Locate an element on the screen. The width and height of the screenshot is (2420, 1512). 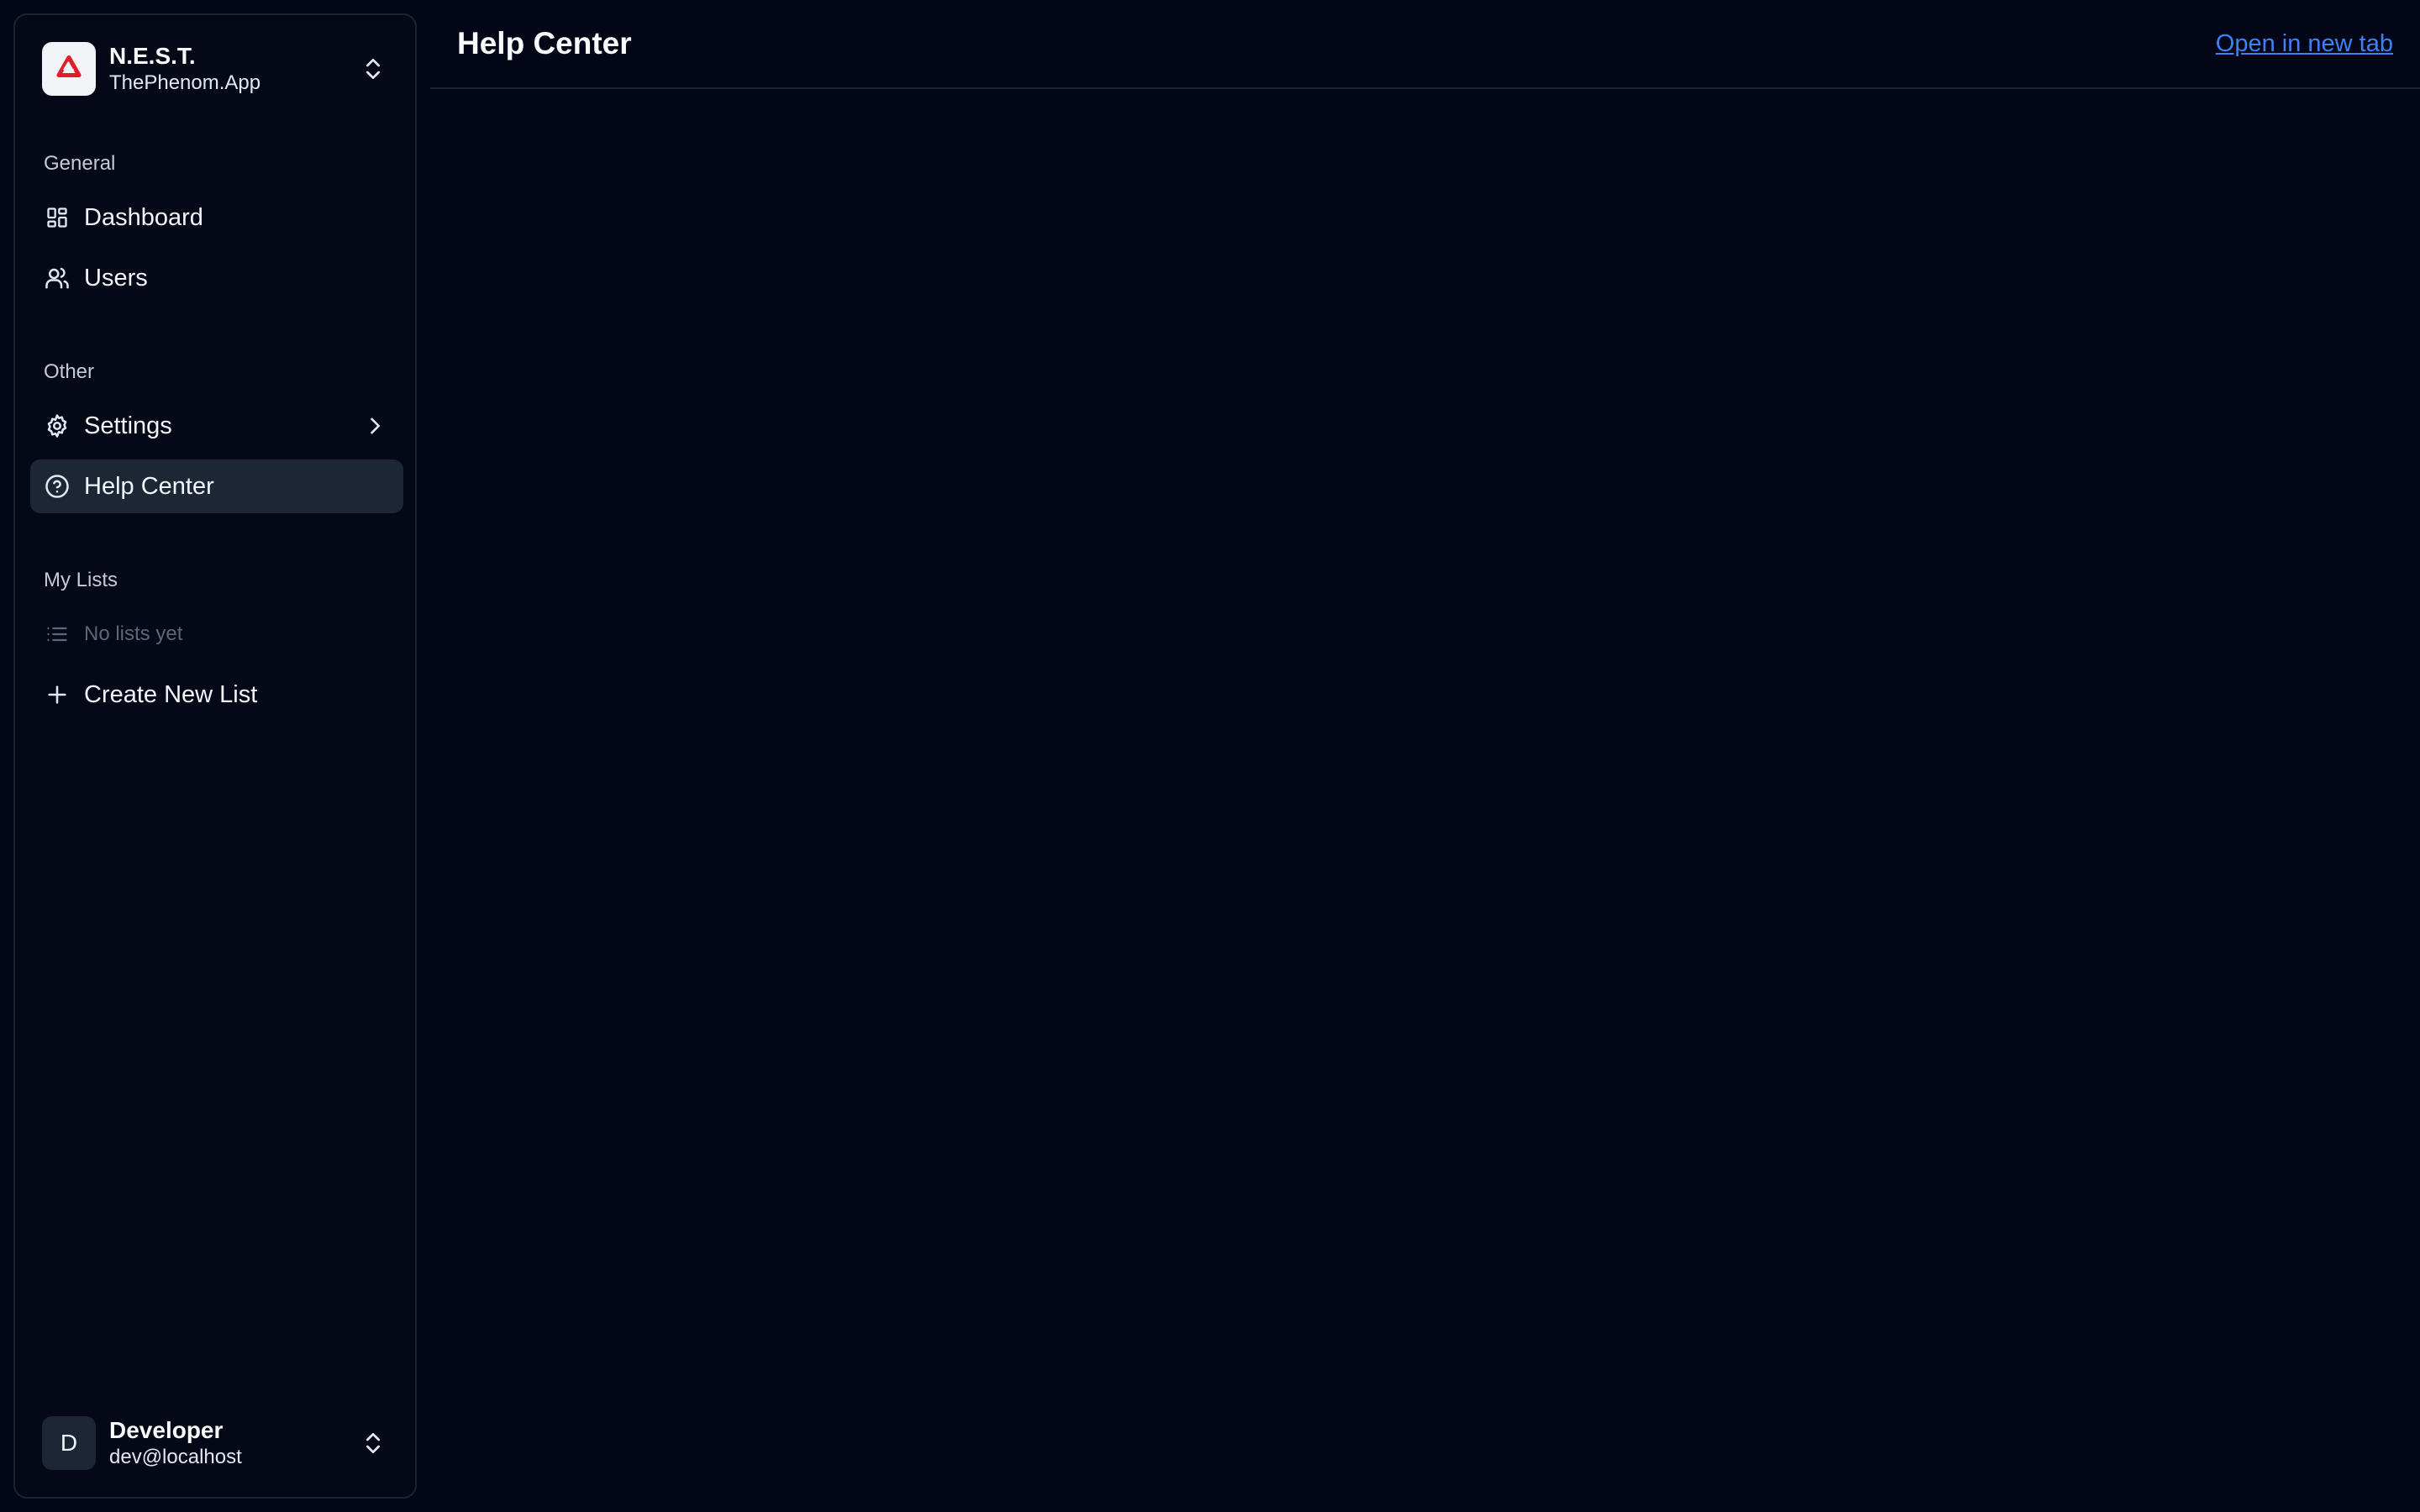
sidebar-item-label: Create New List is located at coordinates (171, 694).